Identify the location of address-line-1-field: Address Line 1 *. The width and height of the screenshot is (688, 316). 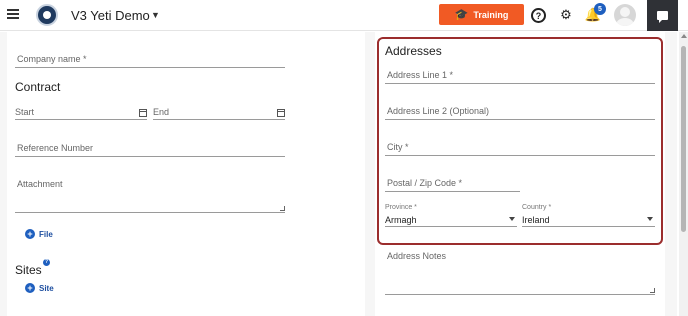
(520, 76).